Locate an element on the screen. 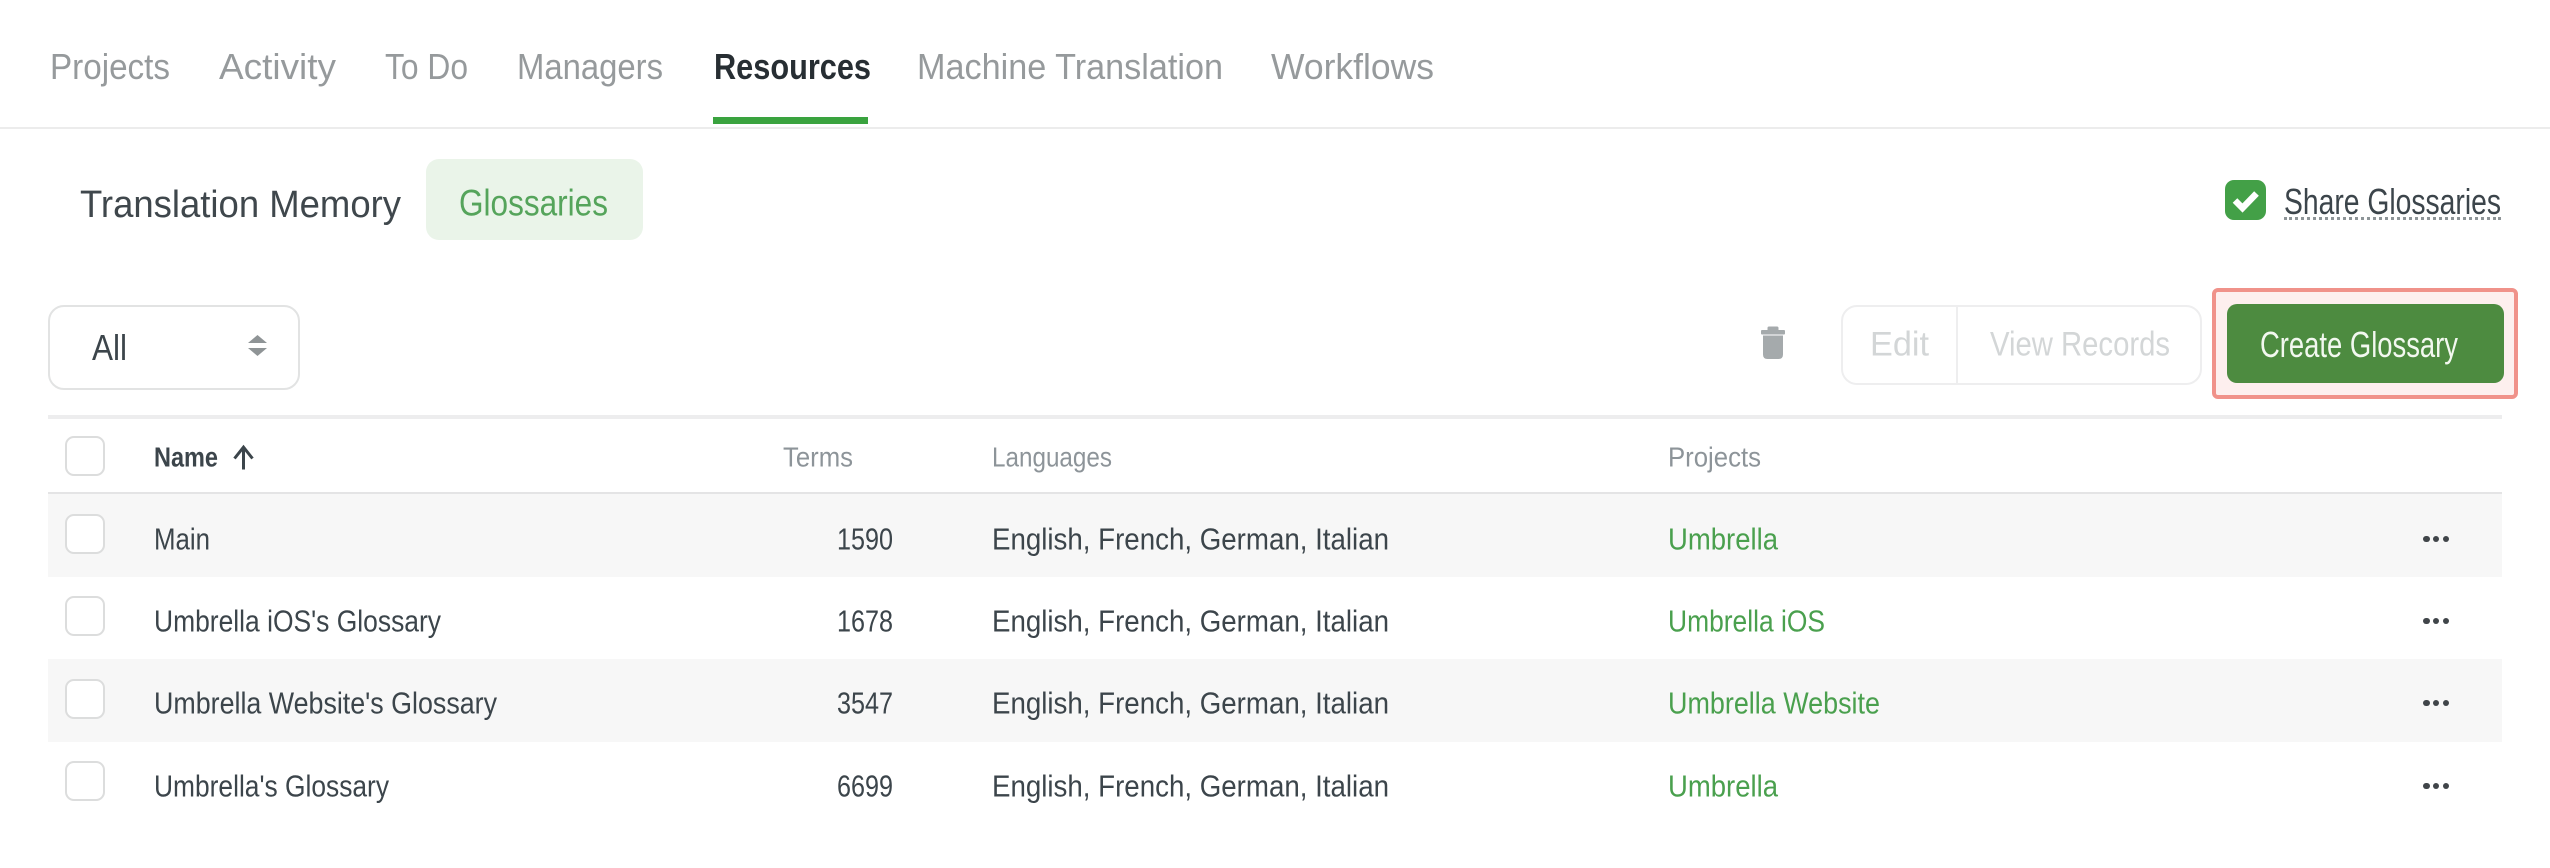  svg-text: Umbrella Website is located at coordinates (1774, 703).